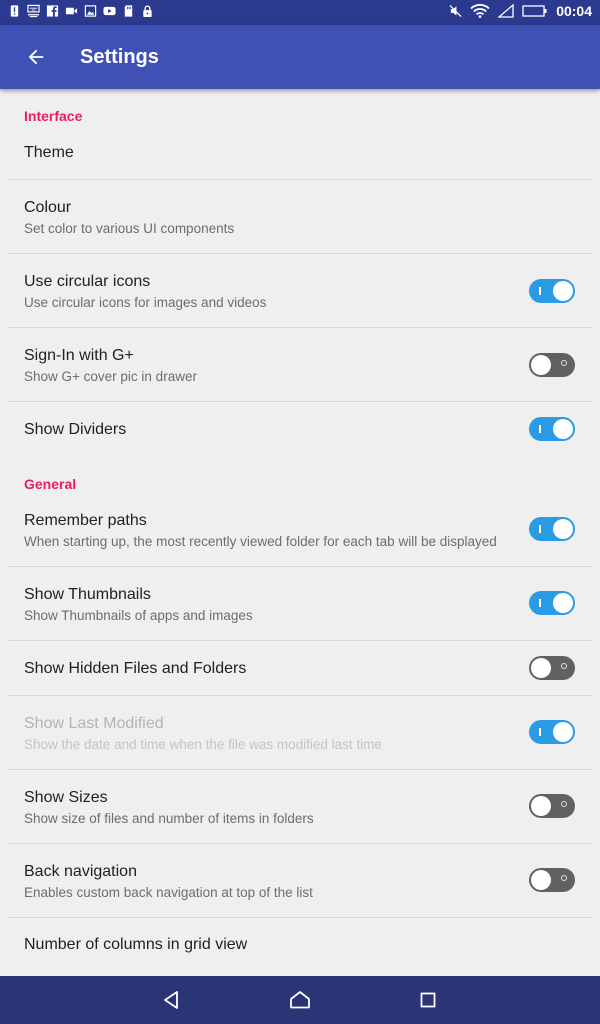  Describe the element at coordinates (80, 871) in the screenshot. I see `pref-title: Back navigation` at that location.